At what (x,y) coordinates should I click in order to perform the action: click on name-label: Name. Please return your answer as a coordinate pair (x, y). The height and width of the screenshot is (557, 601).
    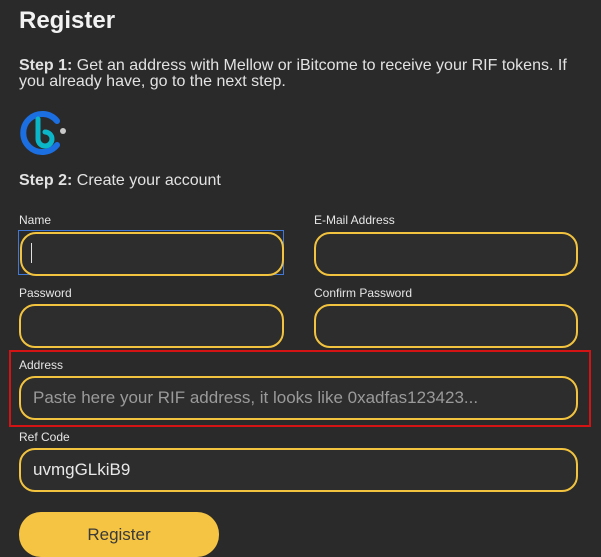
    Looking at the image, I should click on (35, 220).